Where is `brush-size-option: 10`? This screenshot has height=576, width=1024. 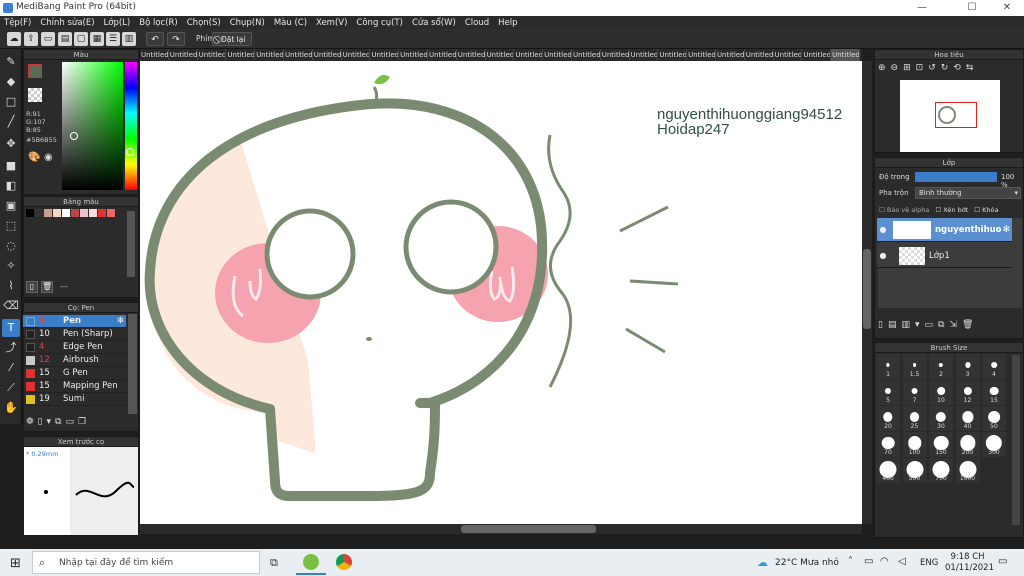 brush-size-option: 10 is located at coordinates (941, 393).